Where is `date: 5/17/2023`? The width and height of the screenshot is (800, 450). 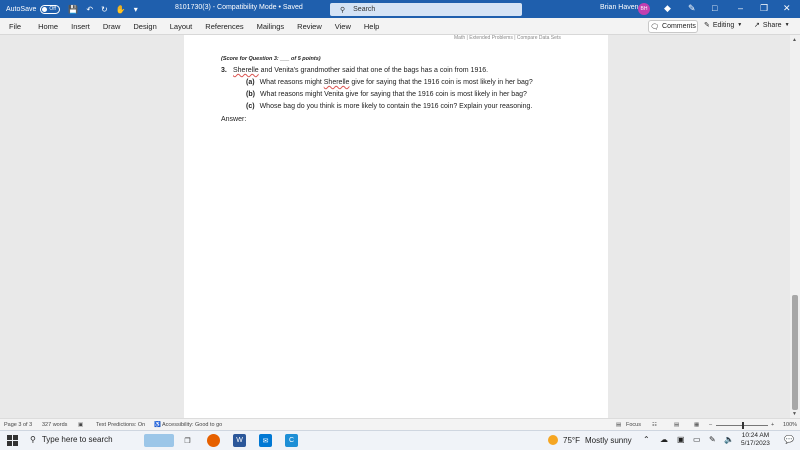 date: 5/17/2023 is located at coordinates (755, 443).